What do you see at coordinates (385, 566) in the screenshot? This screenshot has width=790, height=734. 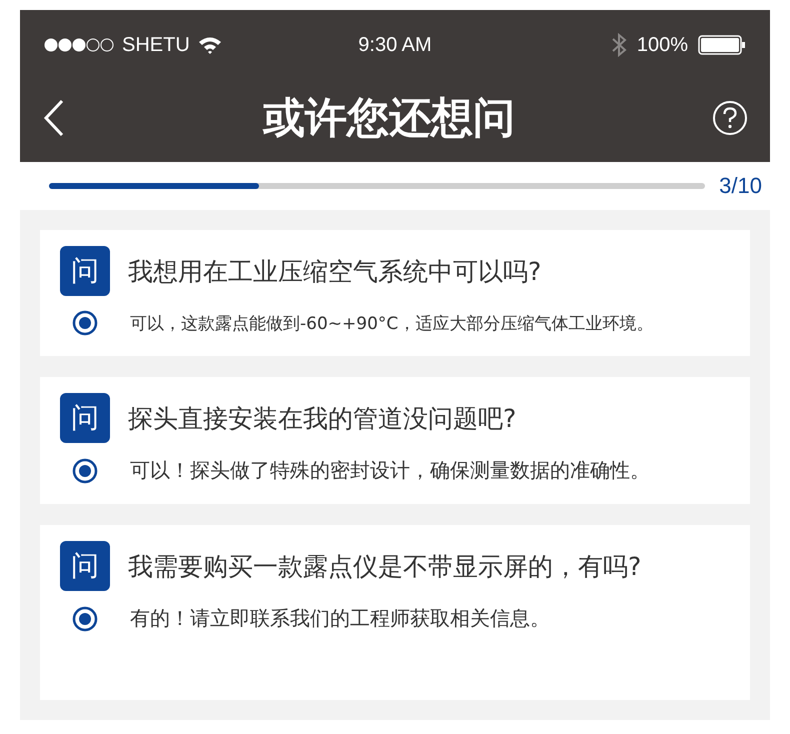 I see `question-text: 我需要购买一款露点仪是不带显示屏的，有吗?` at bounding box center [385, 566].